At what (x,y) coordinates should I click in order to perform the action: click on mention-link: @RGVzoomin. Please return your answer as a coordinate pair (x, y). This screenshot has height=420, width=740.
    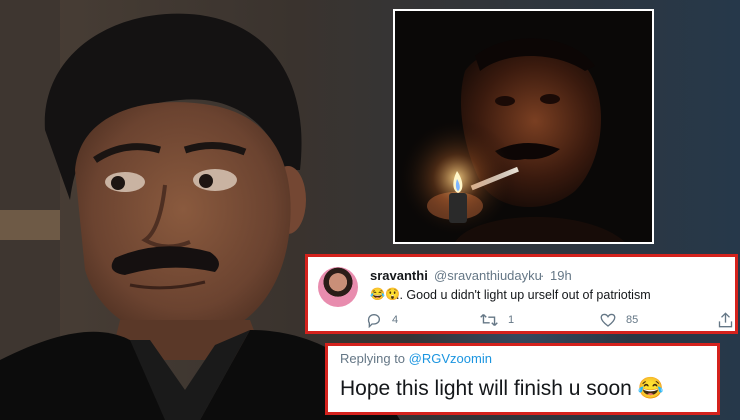
    Looking at the image, I should click on (450, 358).